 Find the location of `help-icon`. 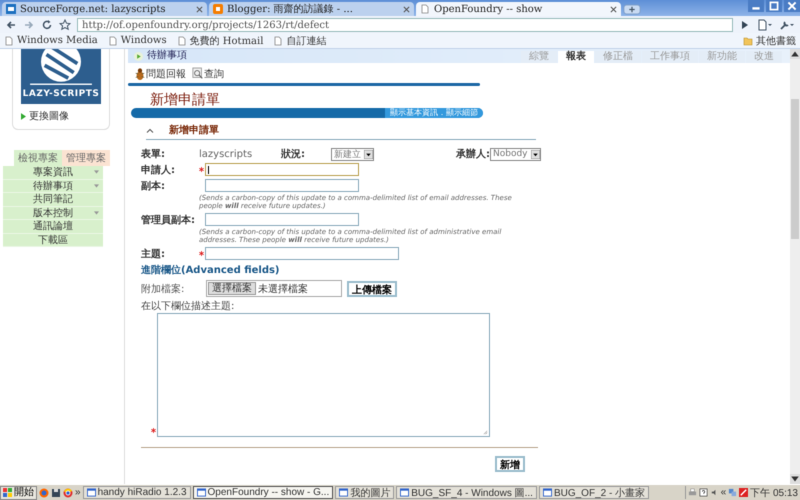

help-icon is located at coordinates (703, 492).